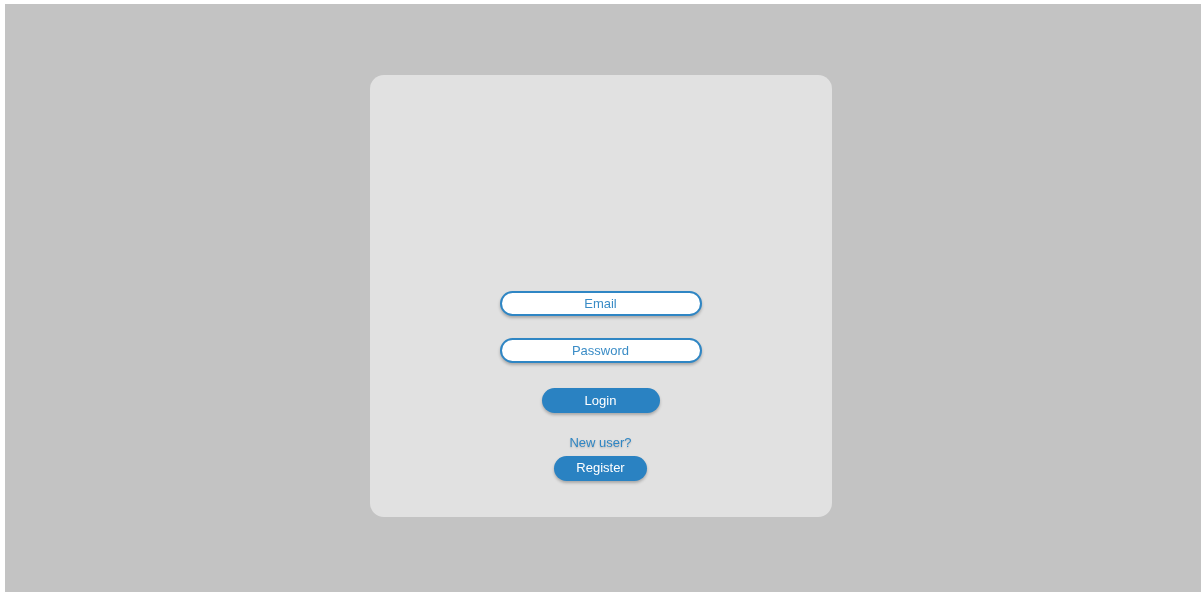 The width and height of the screenshot is (1201, 592). Describe the element at coordinates (600, 468) in the screenshot. I see `register-button: Register` at that location.